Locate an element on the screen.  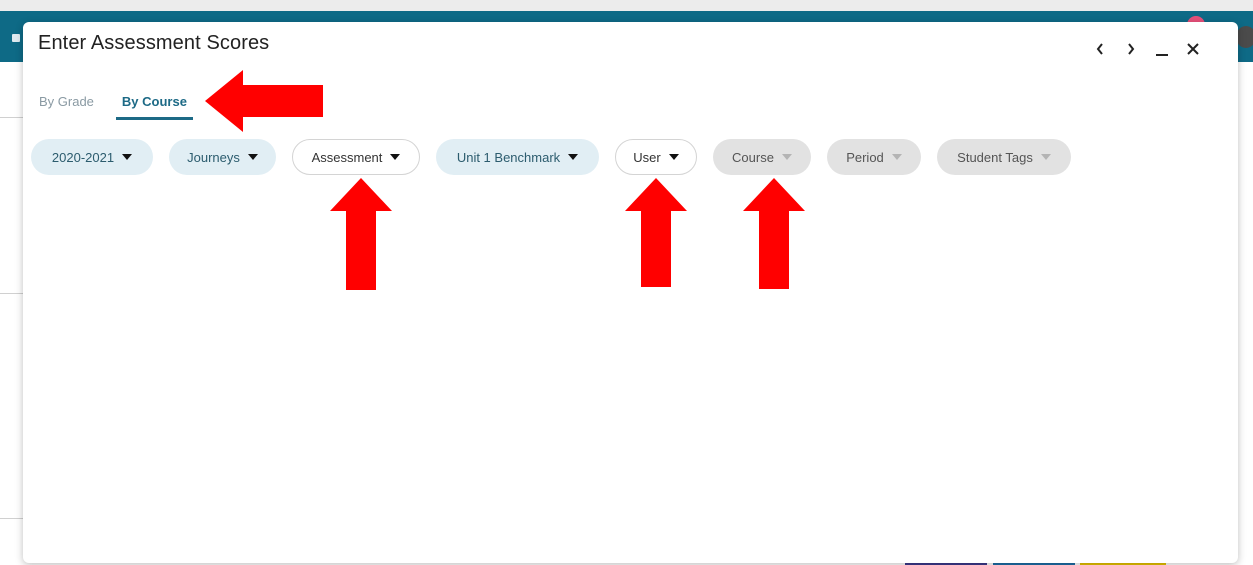
user-avatar is located at coordinates (1244, 37).